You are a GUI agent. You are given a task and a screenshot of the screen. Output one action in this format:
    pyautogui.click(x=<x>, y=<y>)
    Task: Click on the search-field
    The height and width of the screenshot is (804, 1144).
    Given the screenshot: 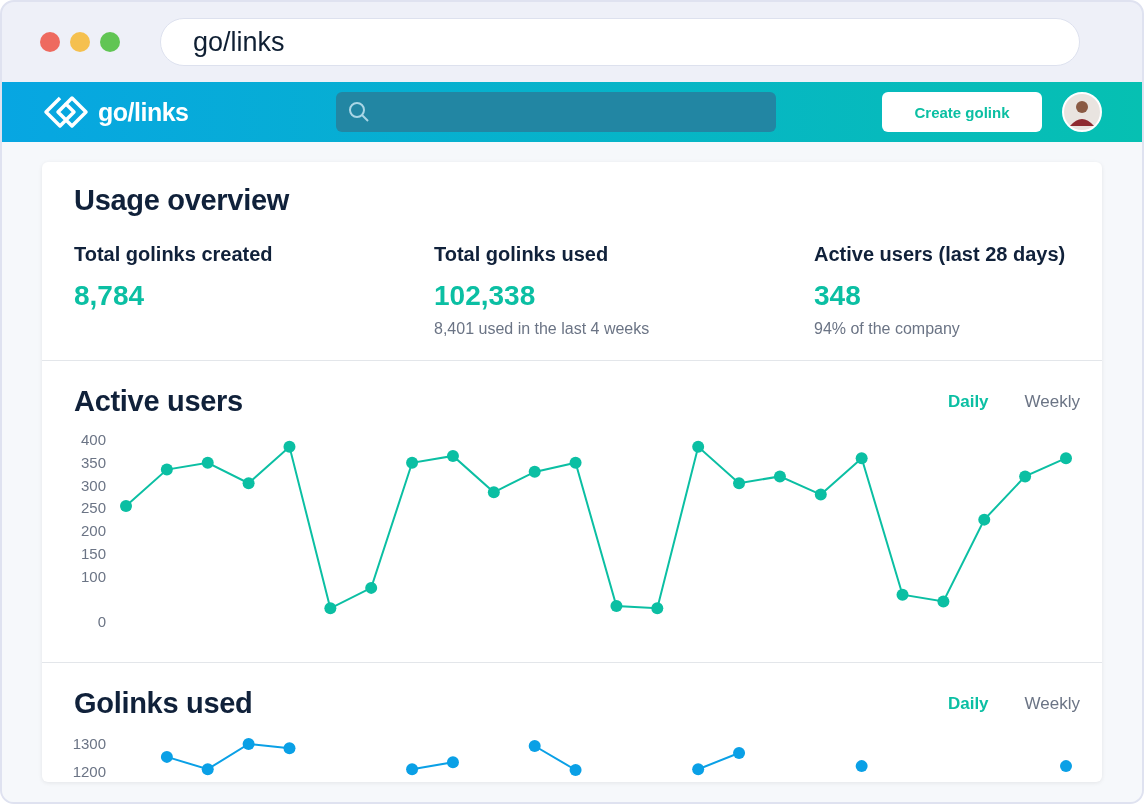 What is the action you would take?
    pyautogui.click(x=556, y=112)
    